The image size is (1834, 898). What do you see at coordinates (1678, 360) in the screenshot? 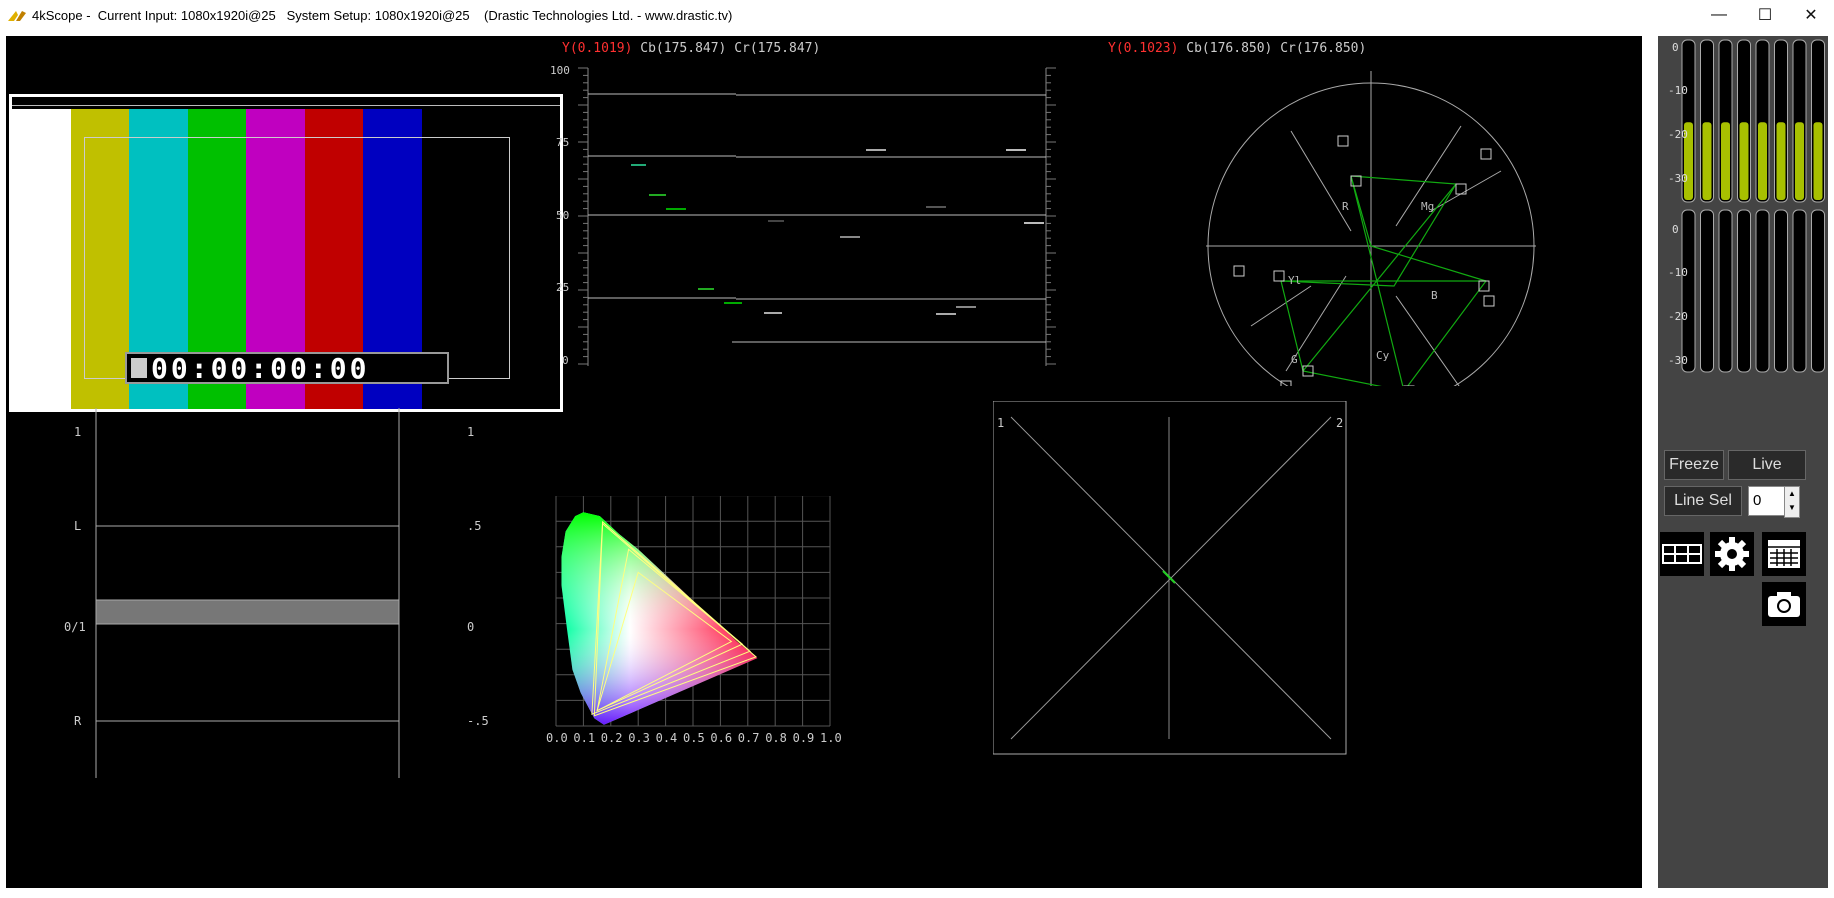
I see `meter-bottom-scale-30: -30` at bounding box center [1678, 360].